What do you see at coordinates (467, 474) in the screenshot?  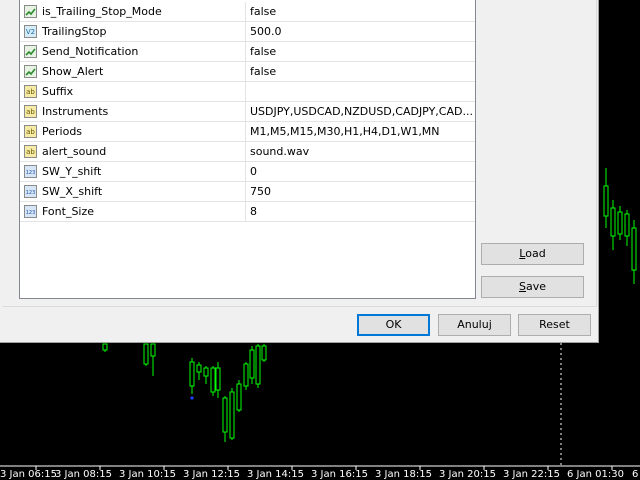 I see `time-label: 3 Jan 20:15` at bounding box center [467, 474].